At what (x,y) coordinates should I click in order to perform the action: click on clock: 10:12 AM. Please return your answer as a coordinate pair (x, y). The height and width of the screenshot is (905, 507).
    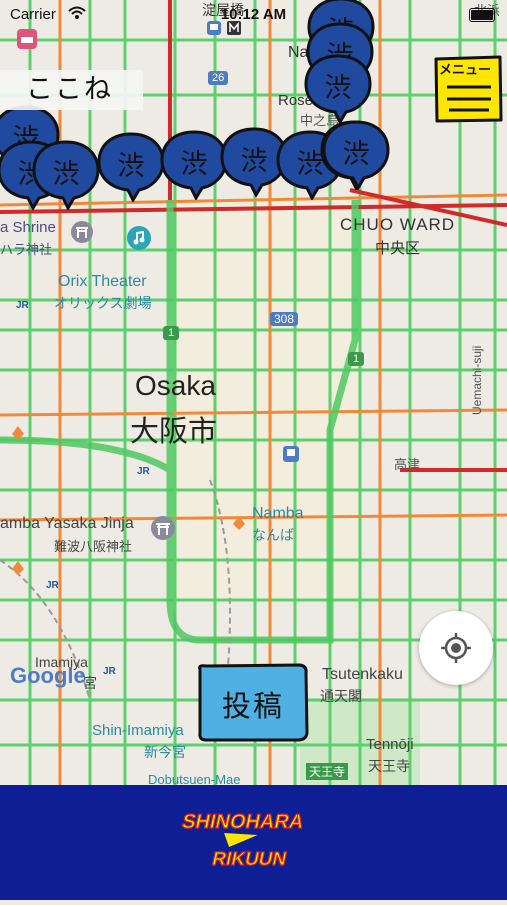
    Looking at the image, I should click on (253, 14).